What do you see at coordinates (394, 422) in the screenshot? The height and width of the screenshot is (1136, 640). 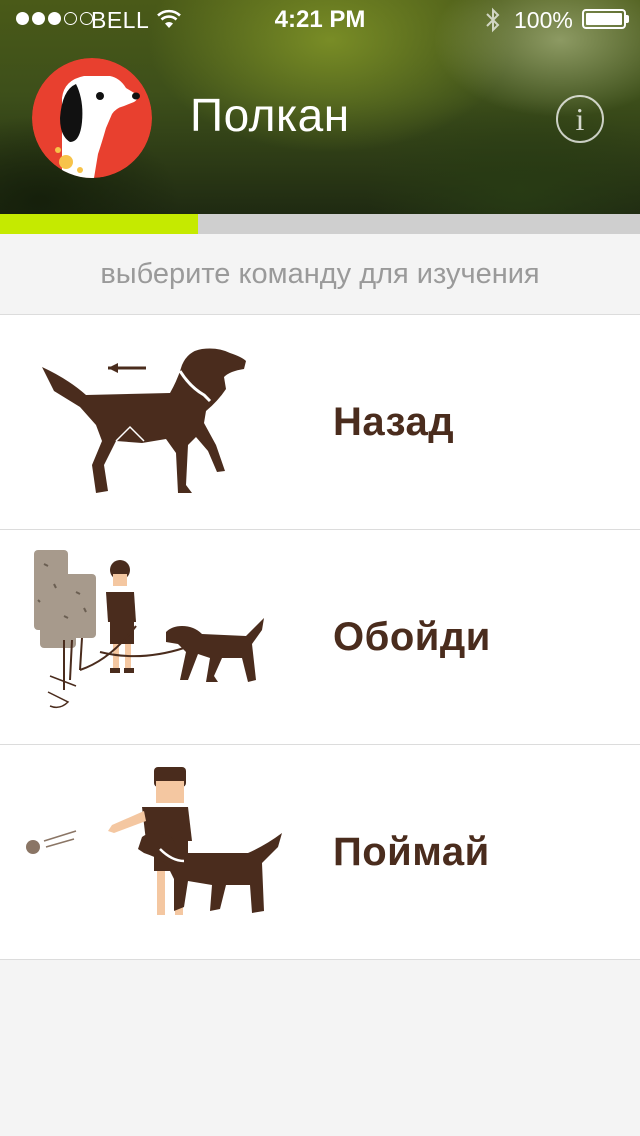 I see `command-label-nazad: Назад` at bounding box center [394, 422].